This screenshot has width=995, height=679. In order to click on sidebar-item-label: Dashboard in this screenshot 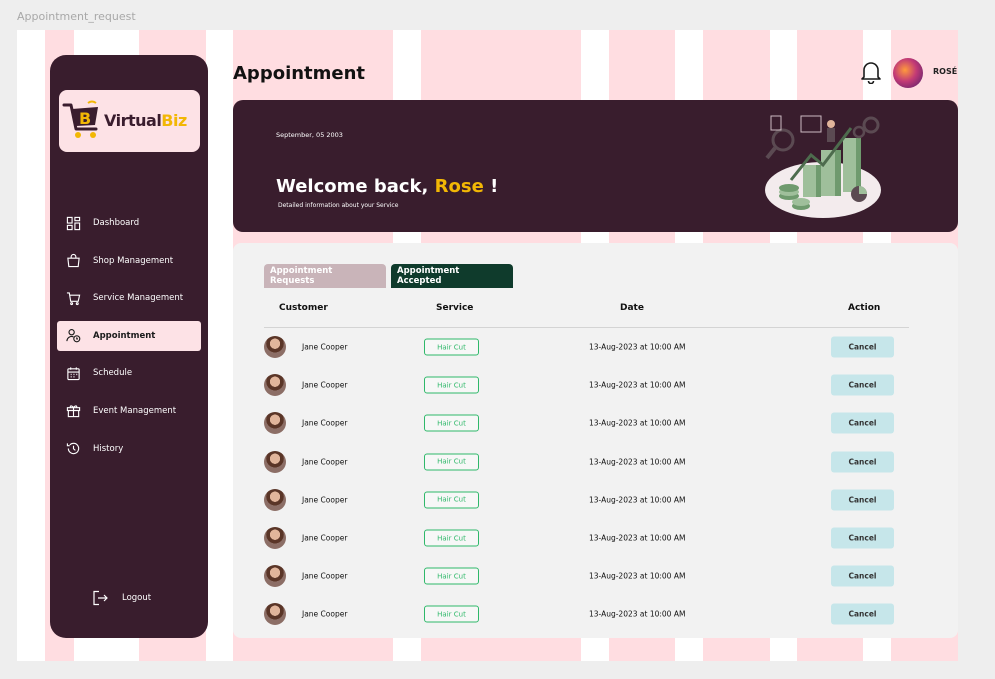, I will do `click(116, 223)`.